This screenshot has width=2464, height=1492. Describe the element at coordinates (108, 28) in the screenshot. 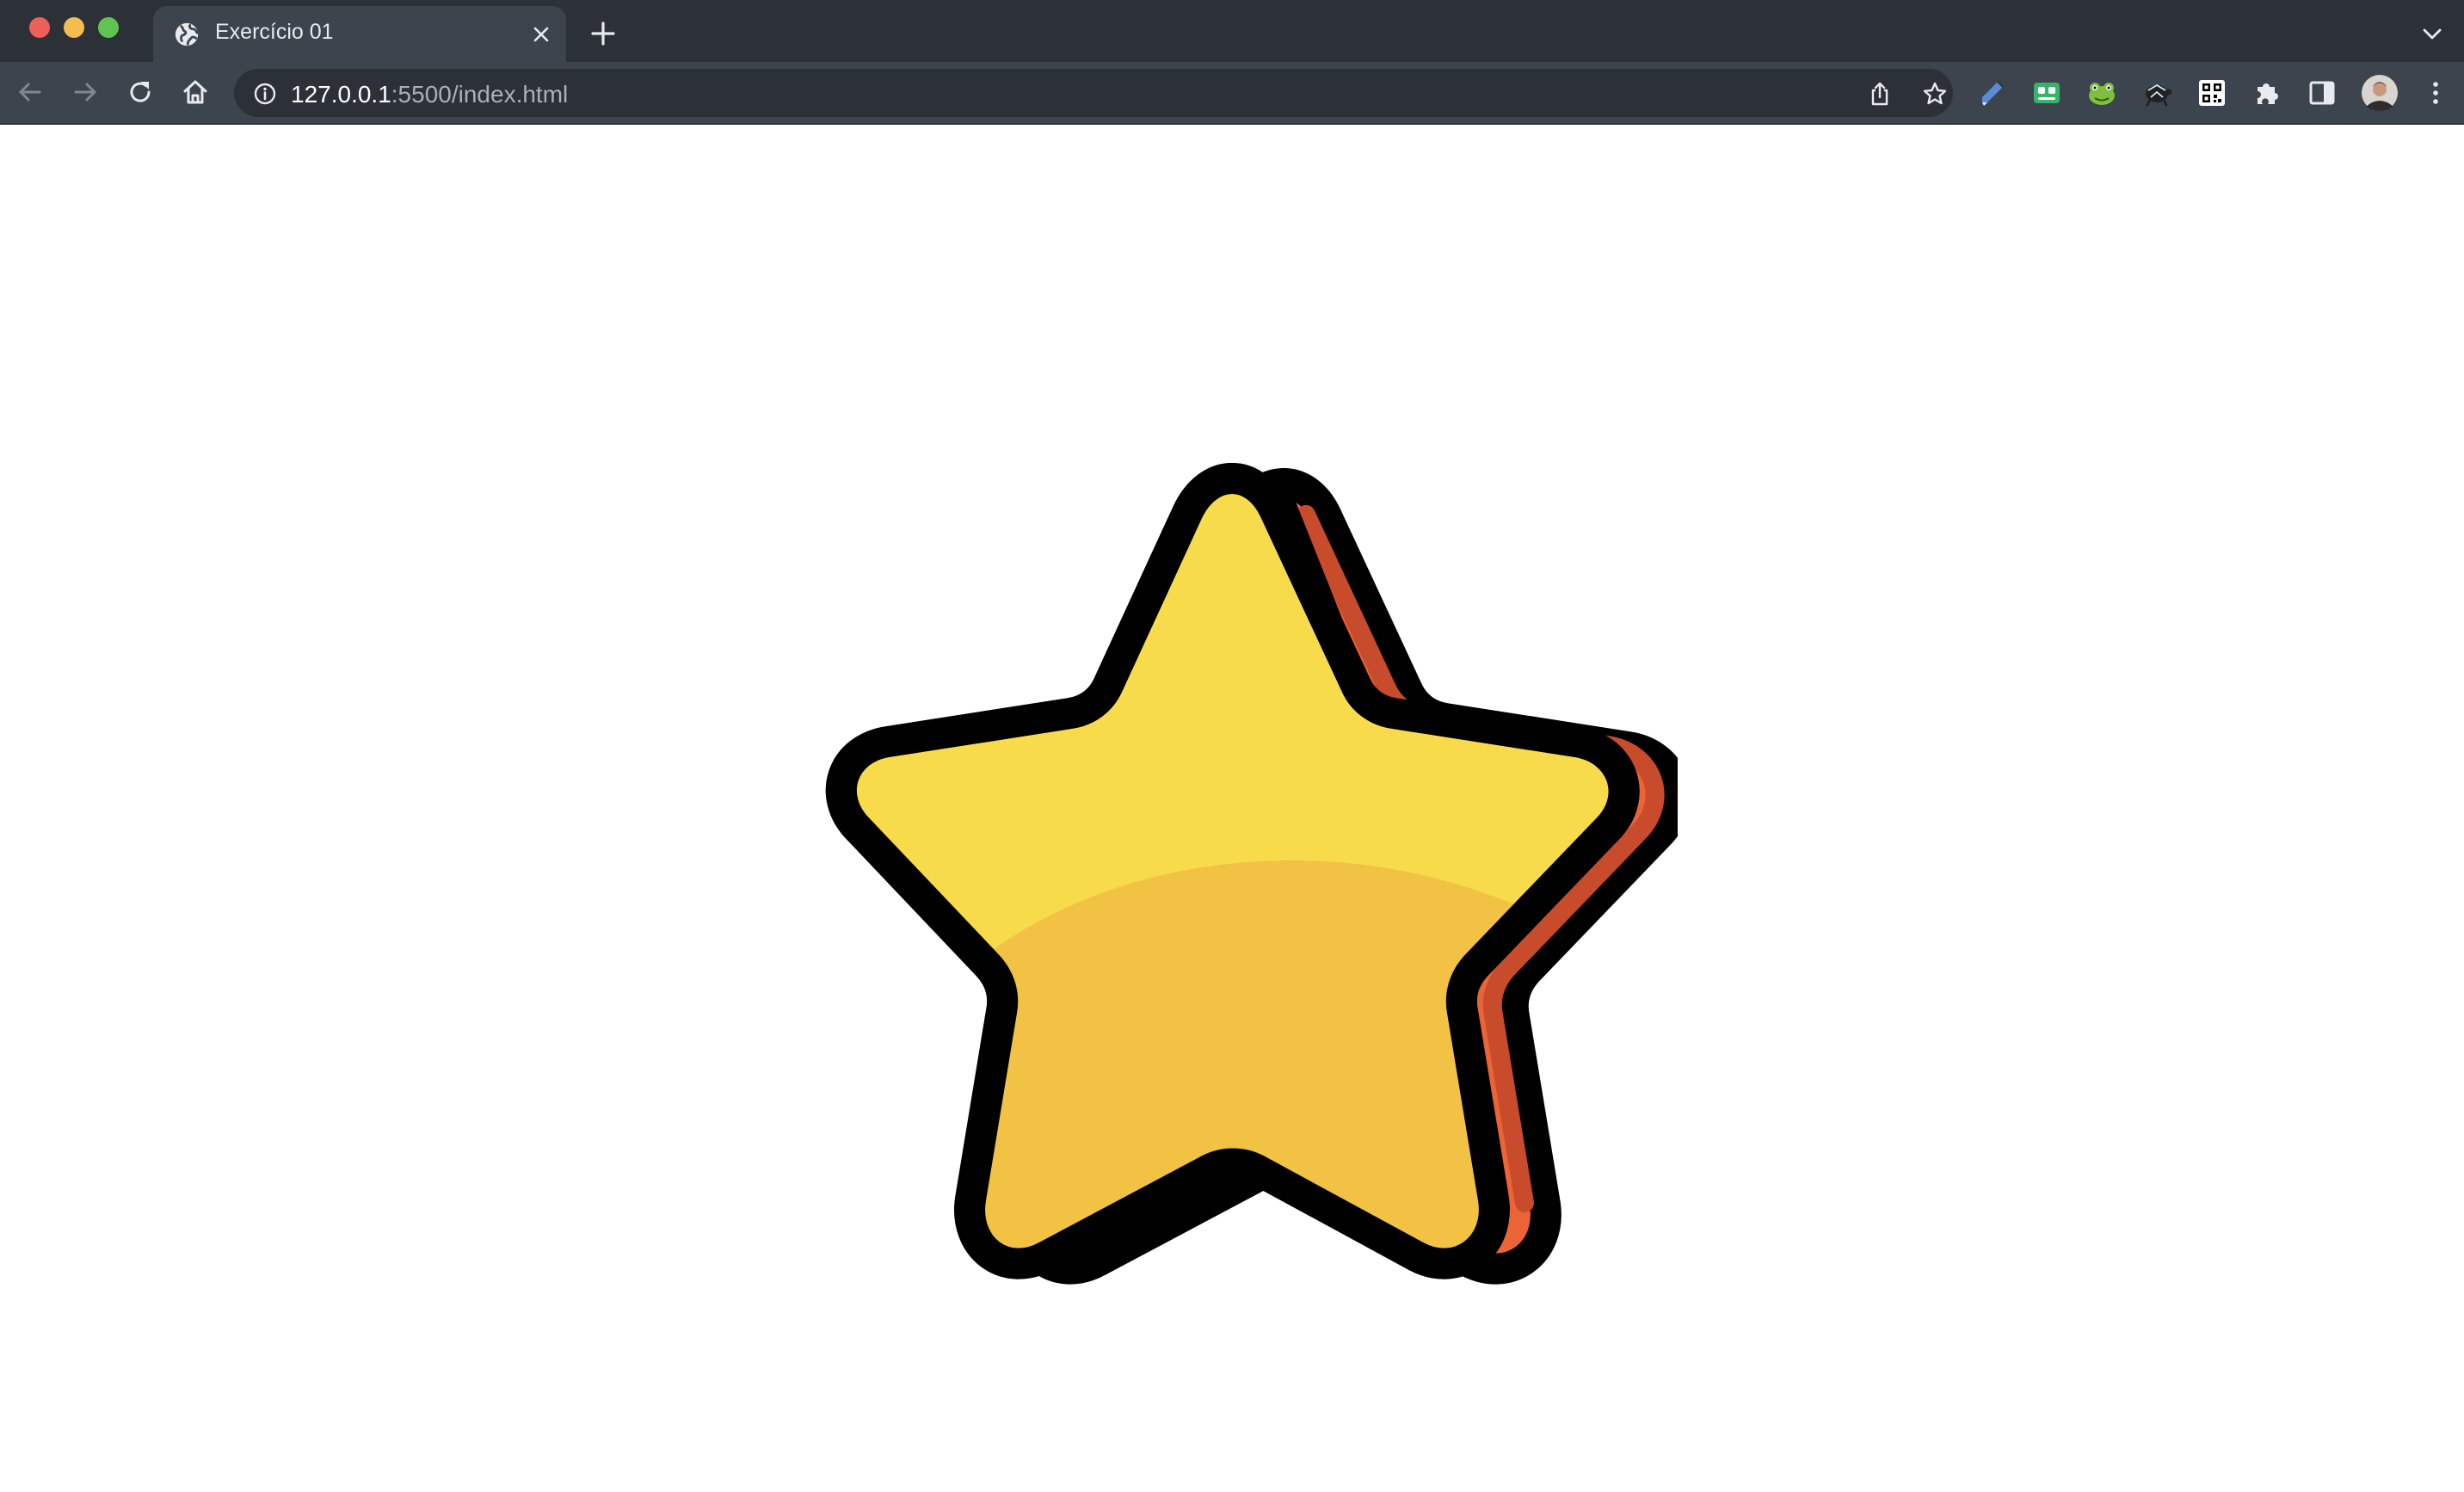

I see `window-zoom-button` at that location.